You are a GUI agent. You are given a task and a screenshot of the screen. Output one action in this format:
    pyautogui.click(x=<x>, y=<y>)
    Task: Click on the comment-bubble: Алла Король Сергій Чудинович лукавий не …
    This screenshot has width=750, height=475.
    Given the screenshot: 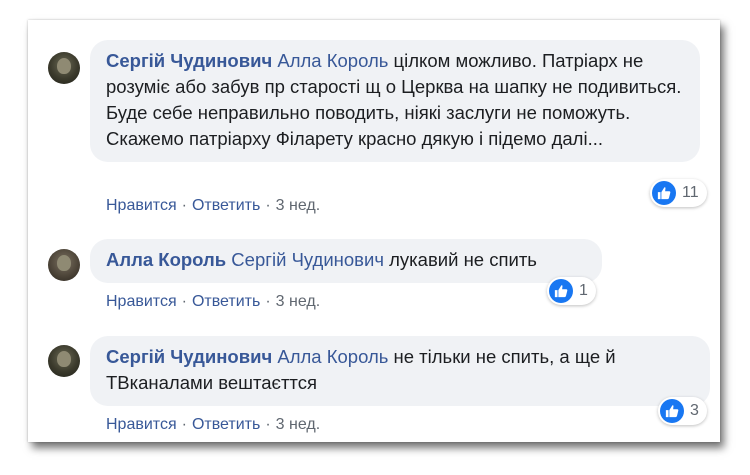 What is the action you would take?
    pyautogui.click(x=346, y=261)
    